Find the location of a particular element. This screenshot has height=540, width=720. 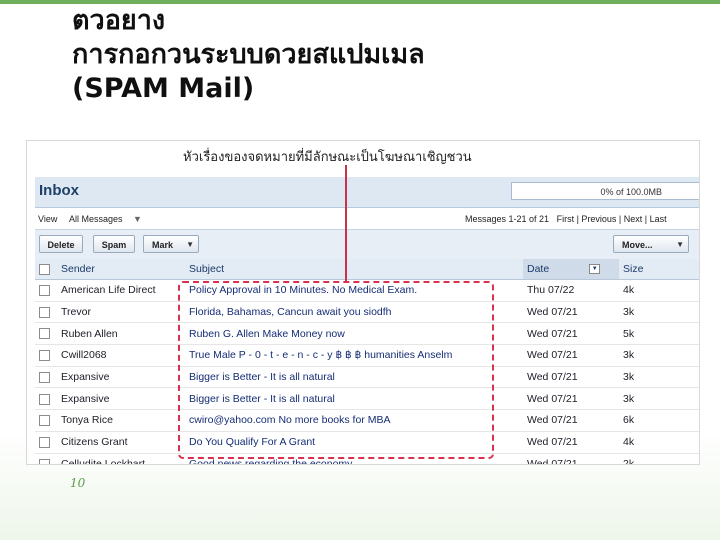

inbox-header: Inbox 0% of 100.0MB is located at coordinates (367, 192).